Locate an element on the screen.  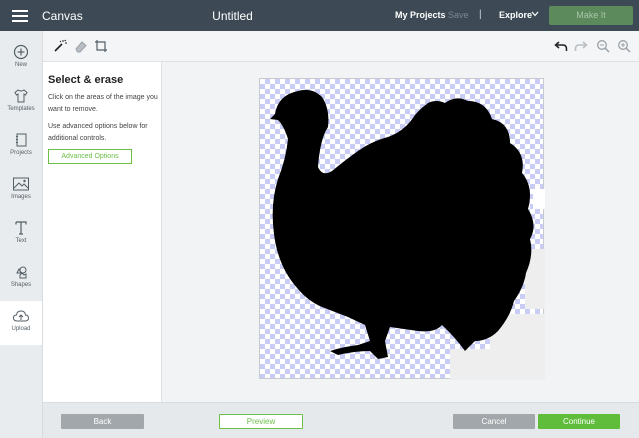
notebook-icon is located at coordinates (21, 140).